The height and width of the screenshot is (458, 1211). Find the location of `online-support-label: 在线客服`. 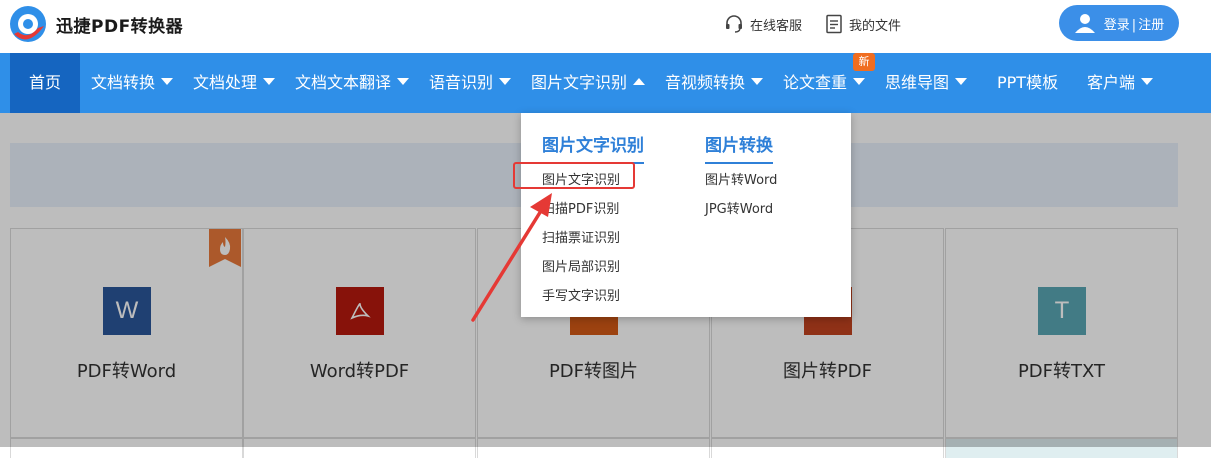

online-support-label: 在线客服 is located at coordinates (776, 26).